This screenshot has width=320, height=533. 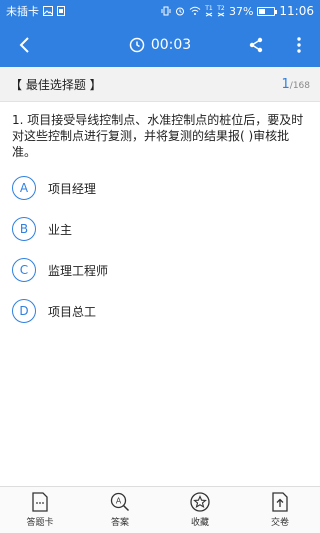 I want to click on question-counter: 1 /168, so click(x=296, y=84).